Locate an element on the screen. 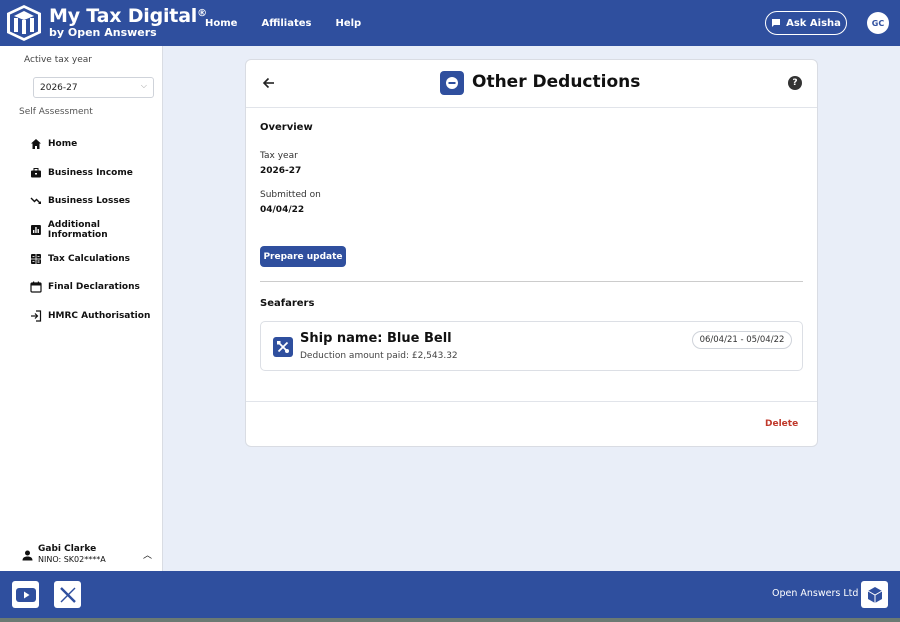  nav-help: Help is located at coordinates (348, 23).